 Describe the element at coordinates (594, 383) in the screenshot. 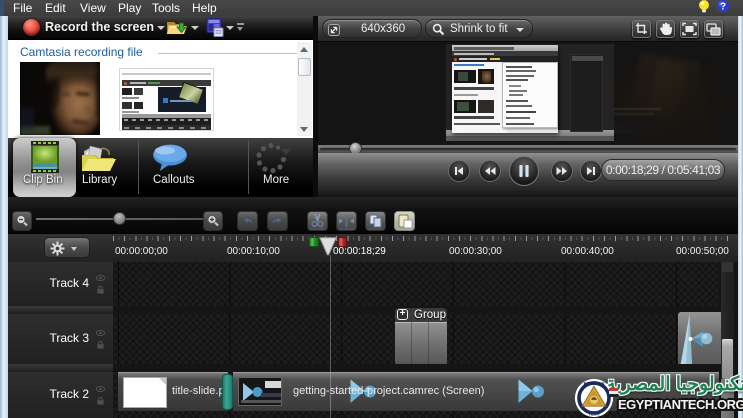

I see `svg-text: EGYPTIAN` at that location.